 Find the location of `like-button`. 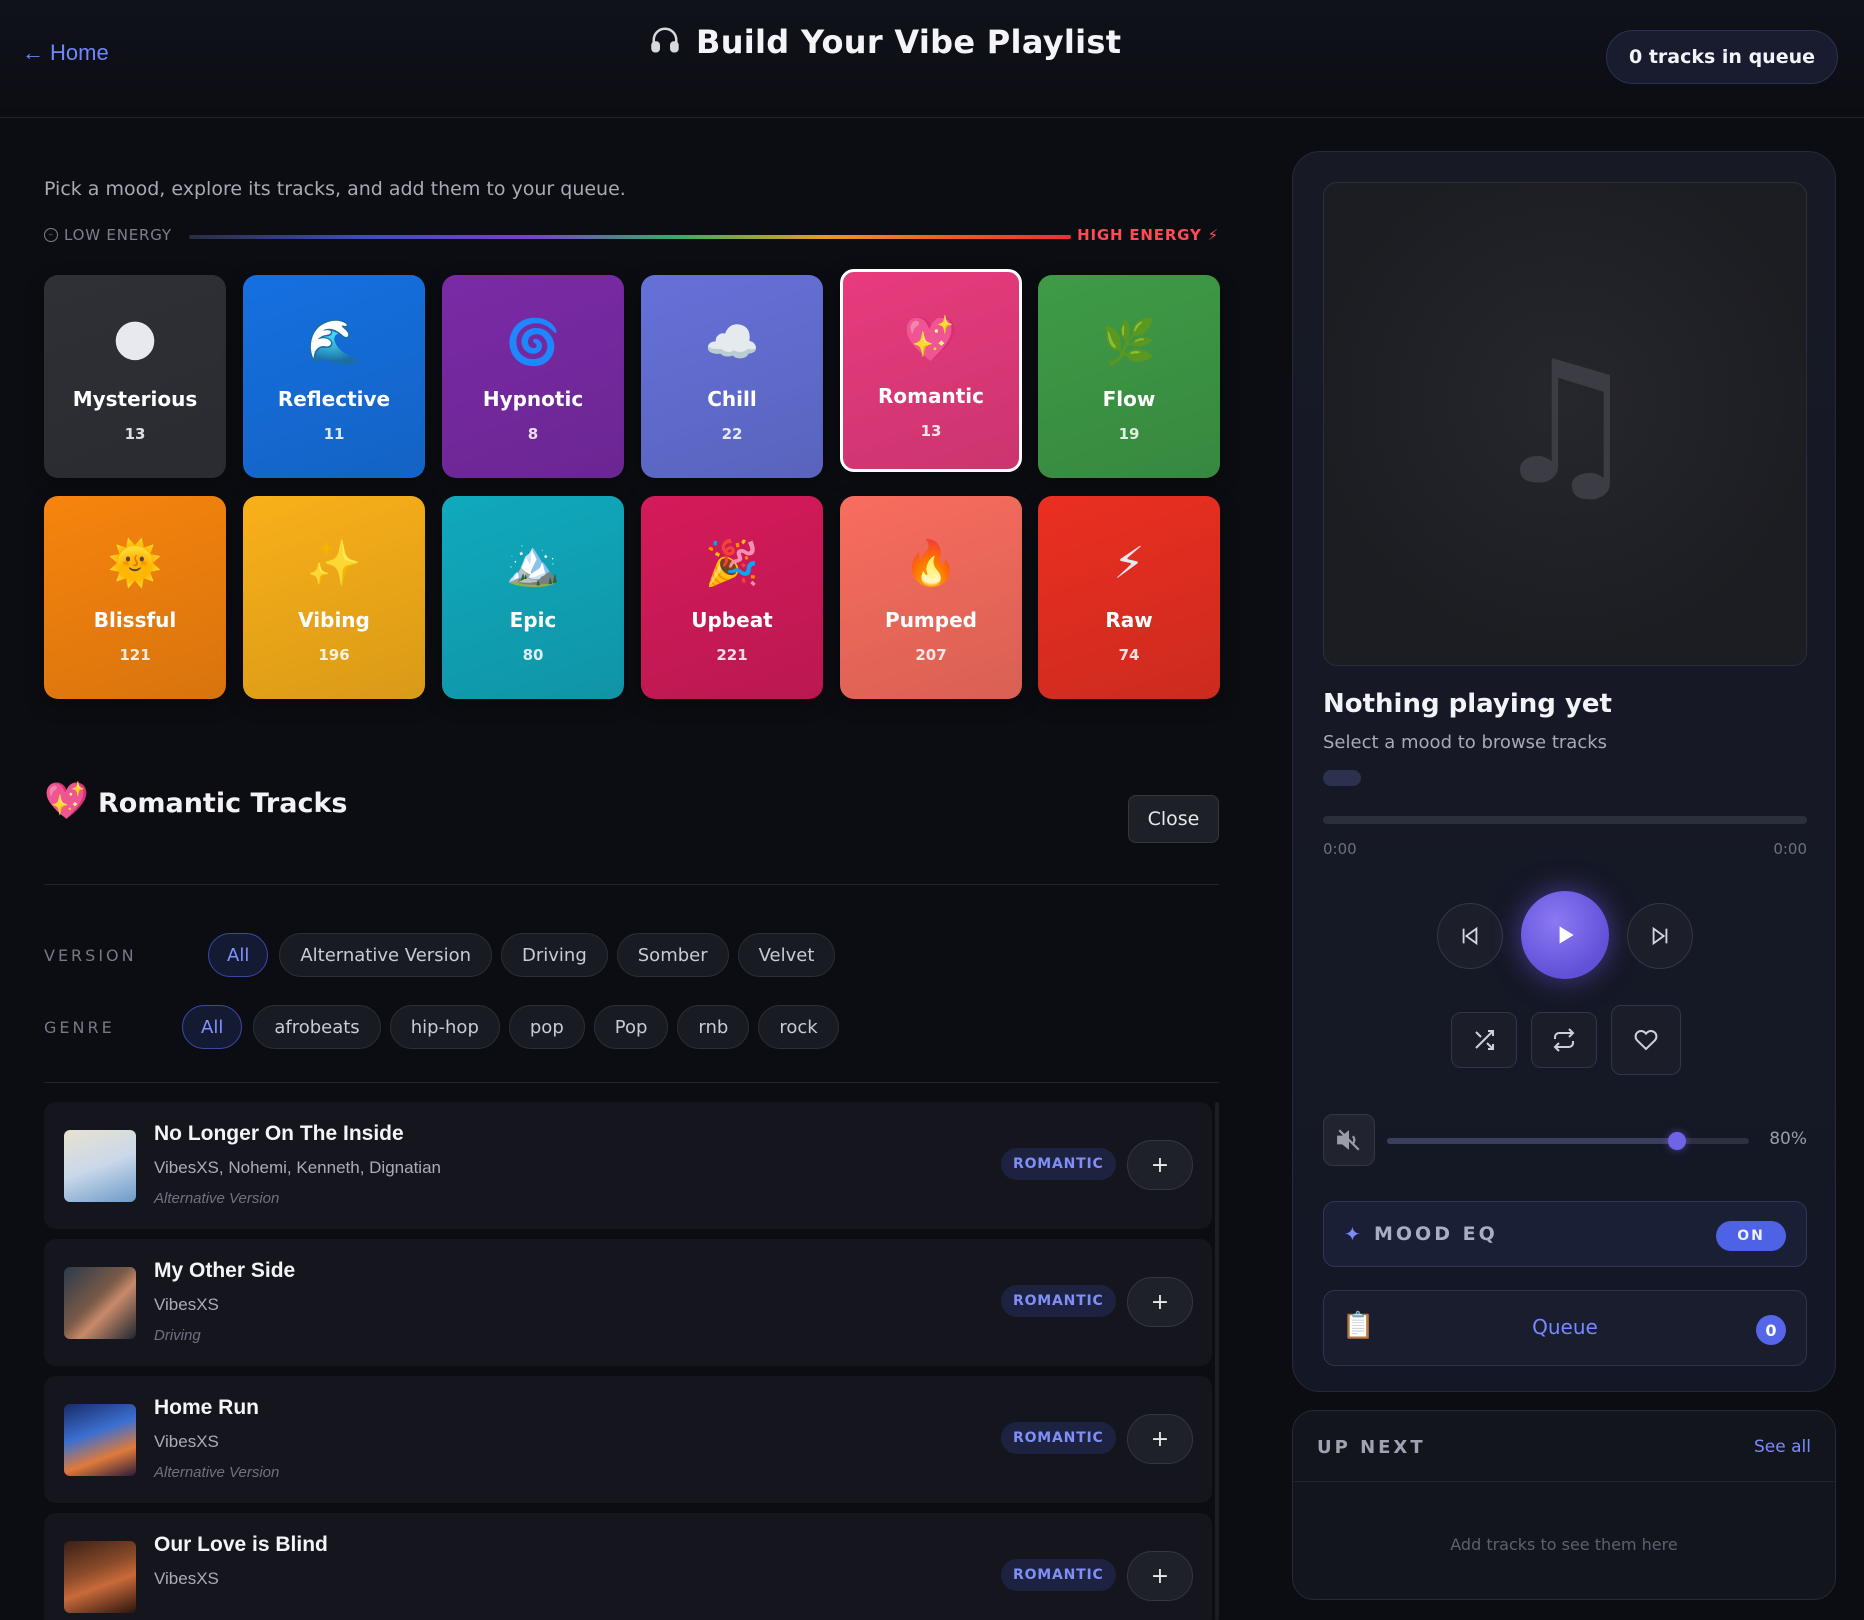

like-button is located at coordinates (1646, 1040).